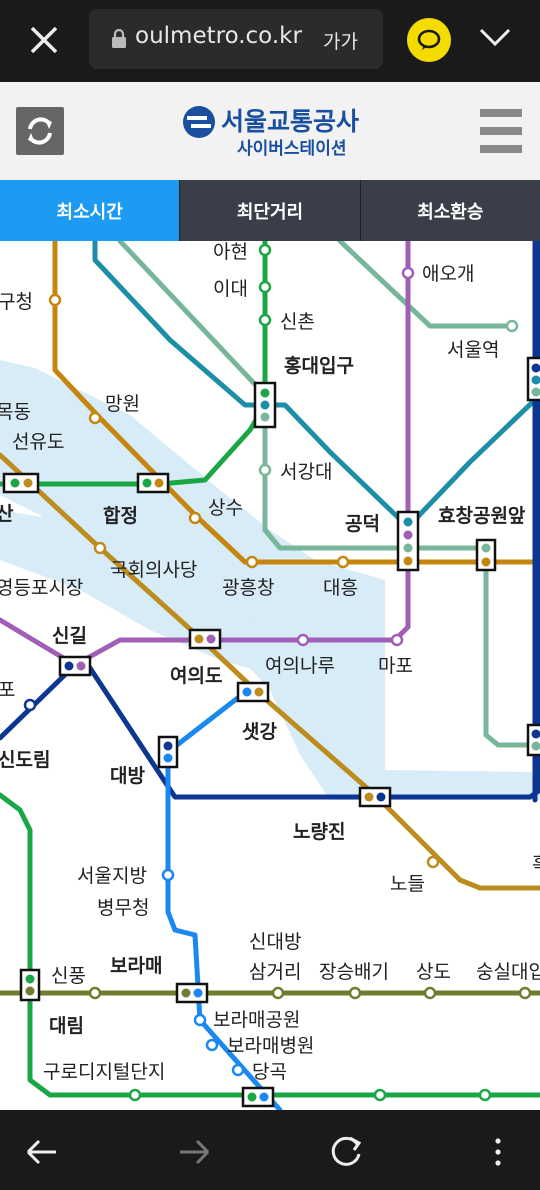 This screenshot has width=540, height=1190. Describe the element at coordinates (278, 993) in the screenshot. I see `station-dot-sindaebang` at that location.